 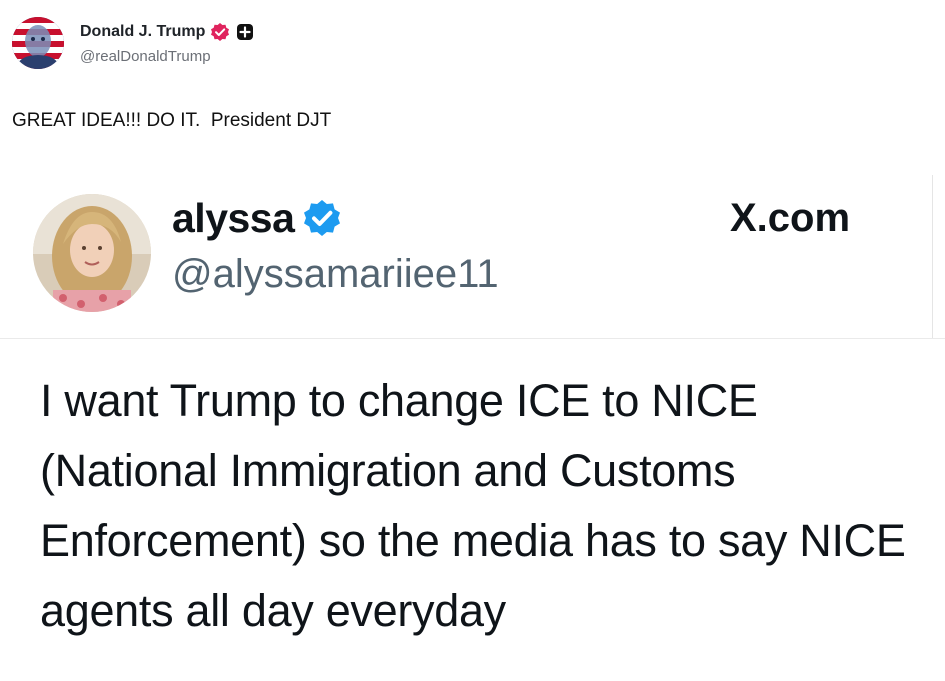 I want to click on verified-badge-icon, so click(x=220, y=32).